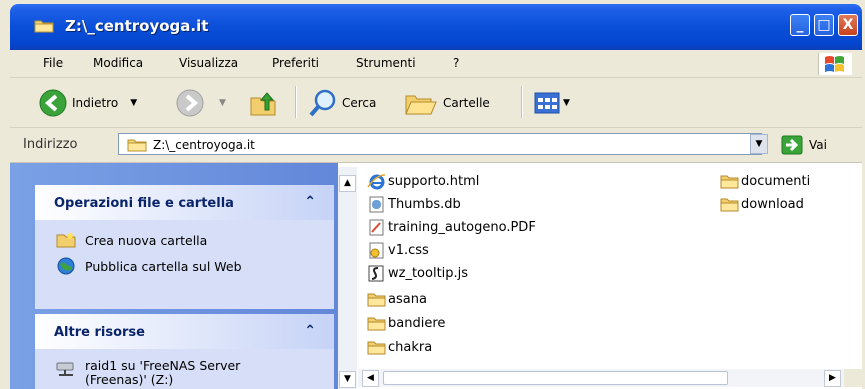 Image resolution: width=865 pixels, height=389 pixels. I want to click on file-item: Thumbs.db, so click(414, 204).